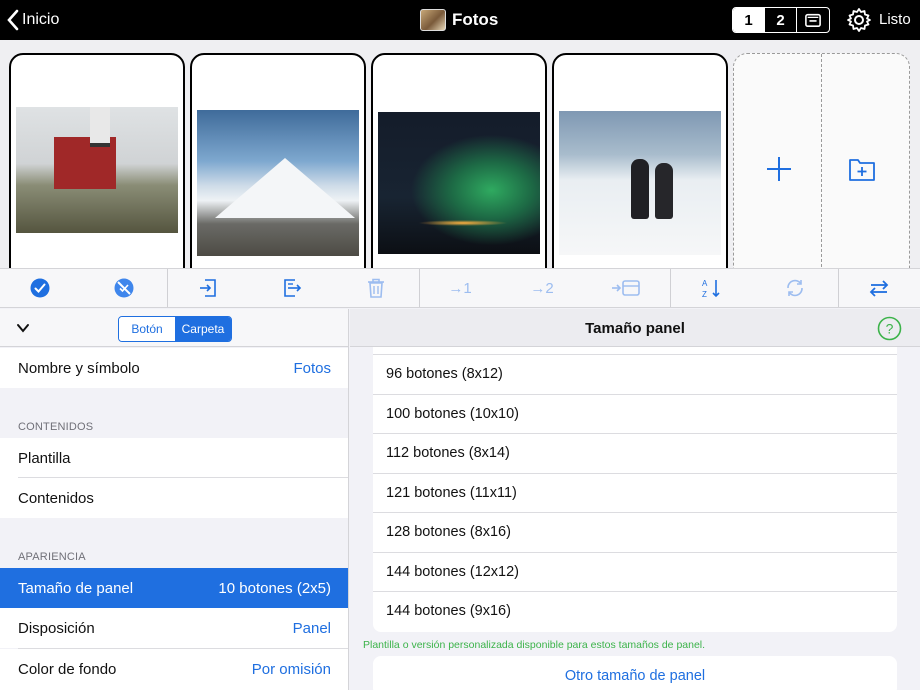  Describe the element at coordinates (859, 20) in the screenshot. I see `gear-icon` at that location.